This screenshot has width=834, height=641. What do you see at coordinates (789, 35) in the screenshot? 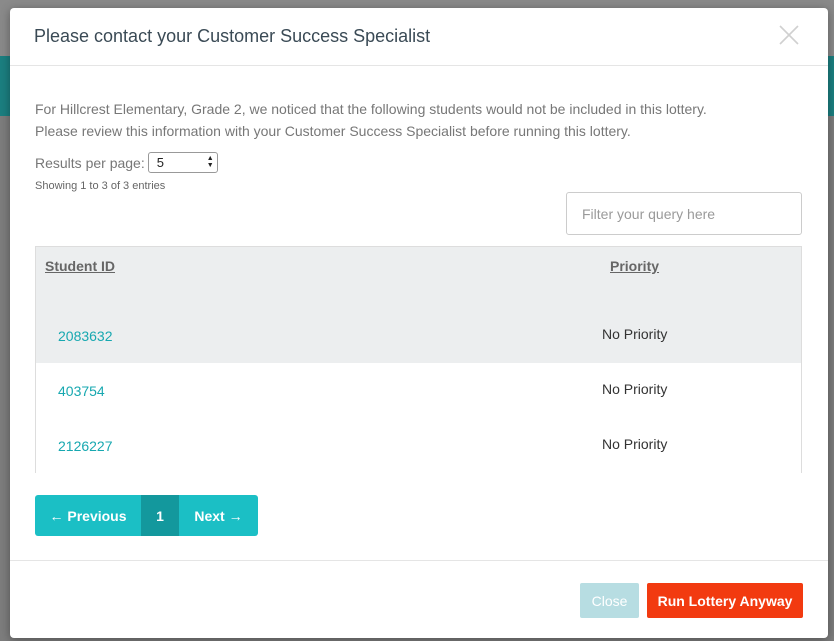
I see `close-icon` at bounding box center [789, 35].